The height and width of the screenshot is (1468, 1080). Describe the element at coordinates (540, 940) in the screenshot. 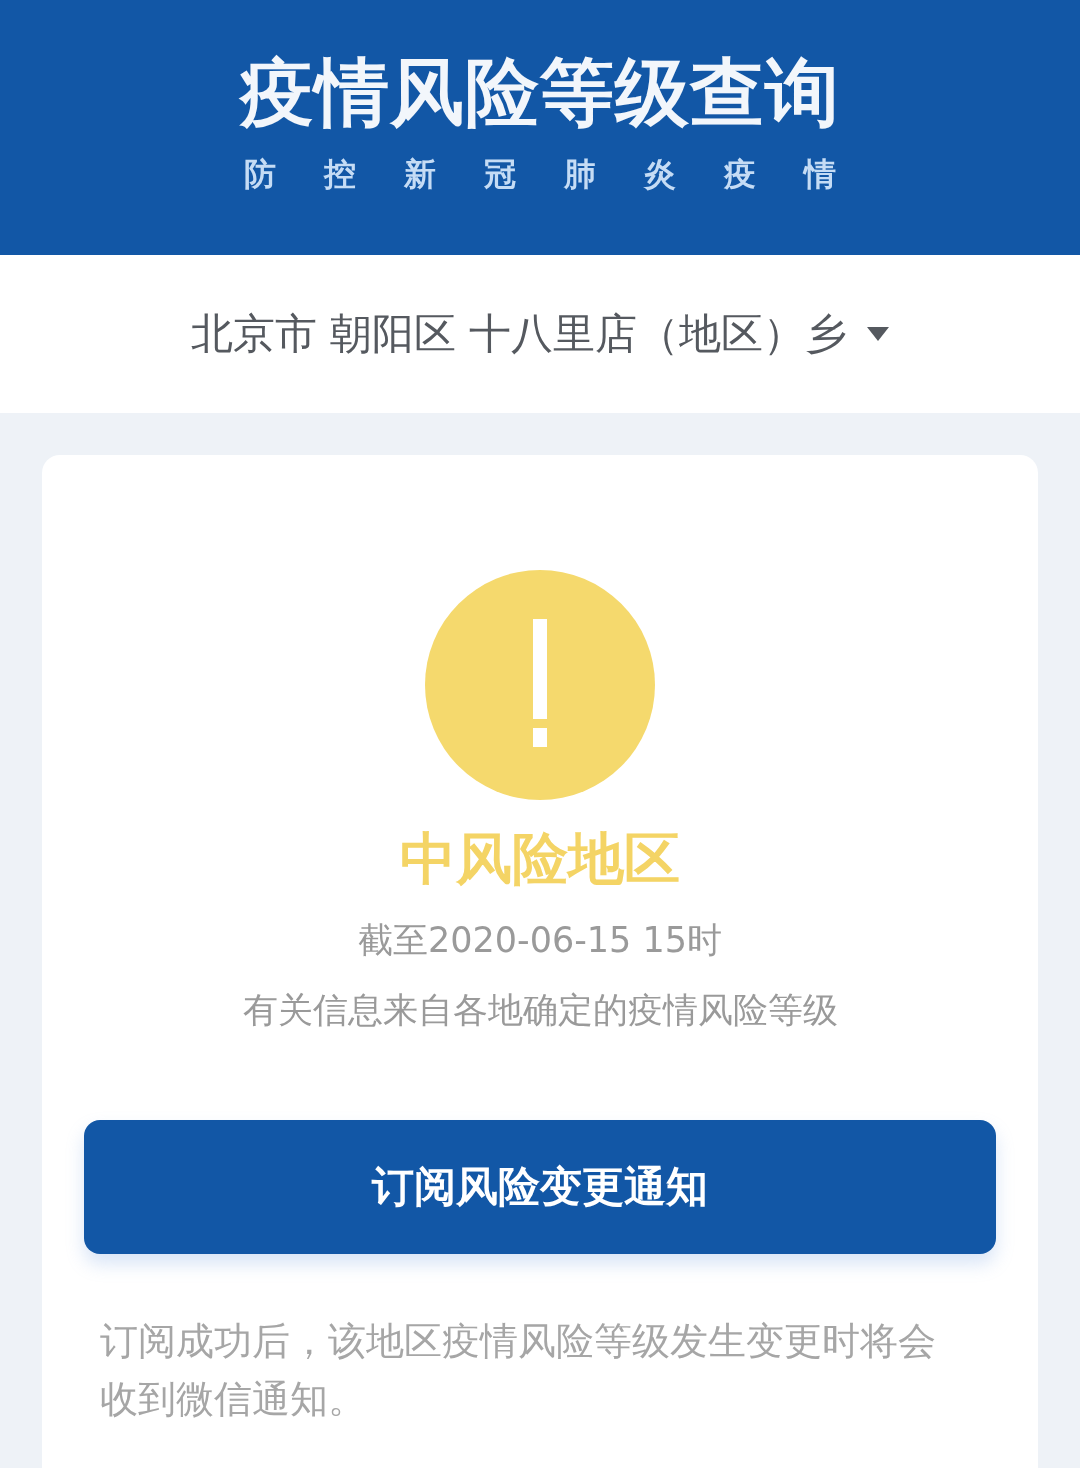

I see `updated-time: 截至2020-06-15 15时` at that location.